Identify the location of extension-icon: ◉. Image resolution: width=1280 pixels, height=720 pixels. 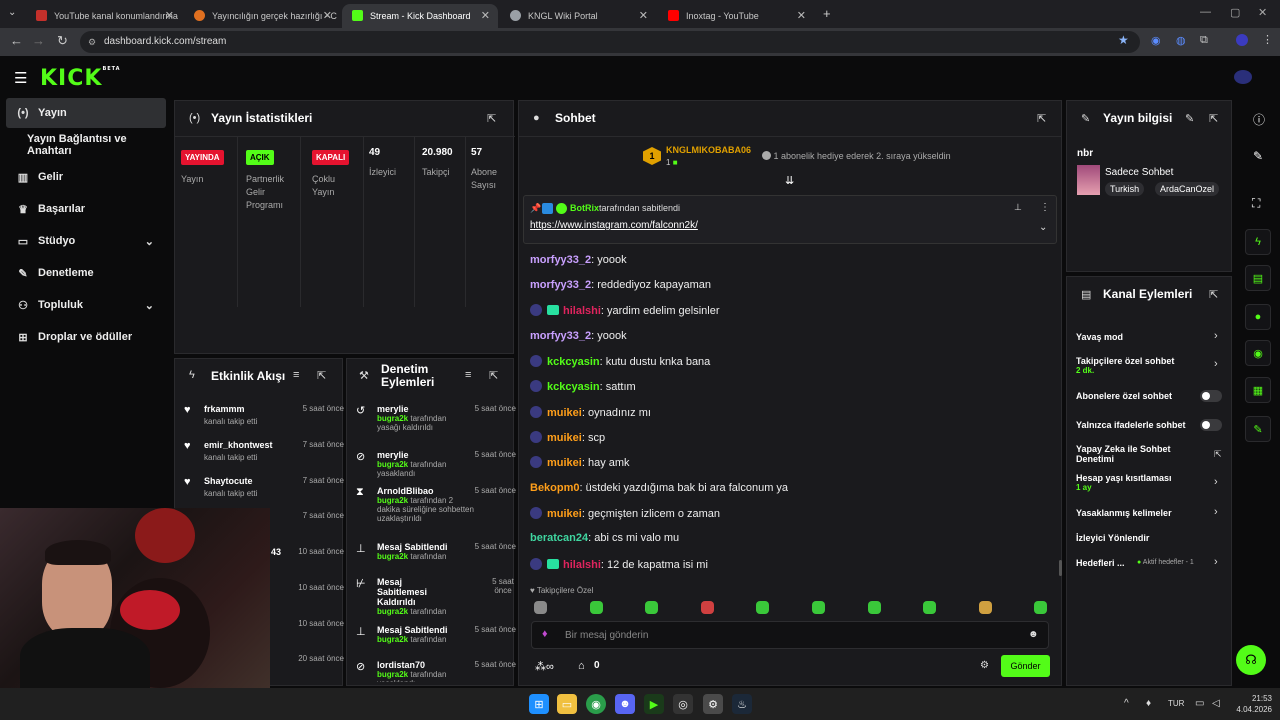
(1156, 40).